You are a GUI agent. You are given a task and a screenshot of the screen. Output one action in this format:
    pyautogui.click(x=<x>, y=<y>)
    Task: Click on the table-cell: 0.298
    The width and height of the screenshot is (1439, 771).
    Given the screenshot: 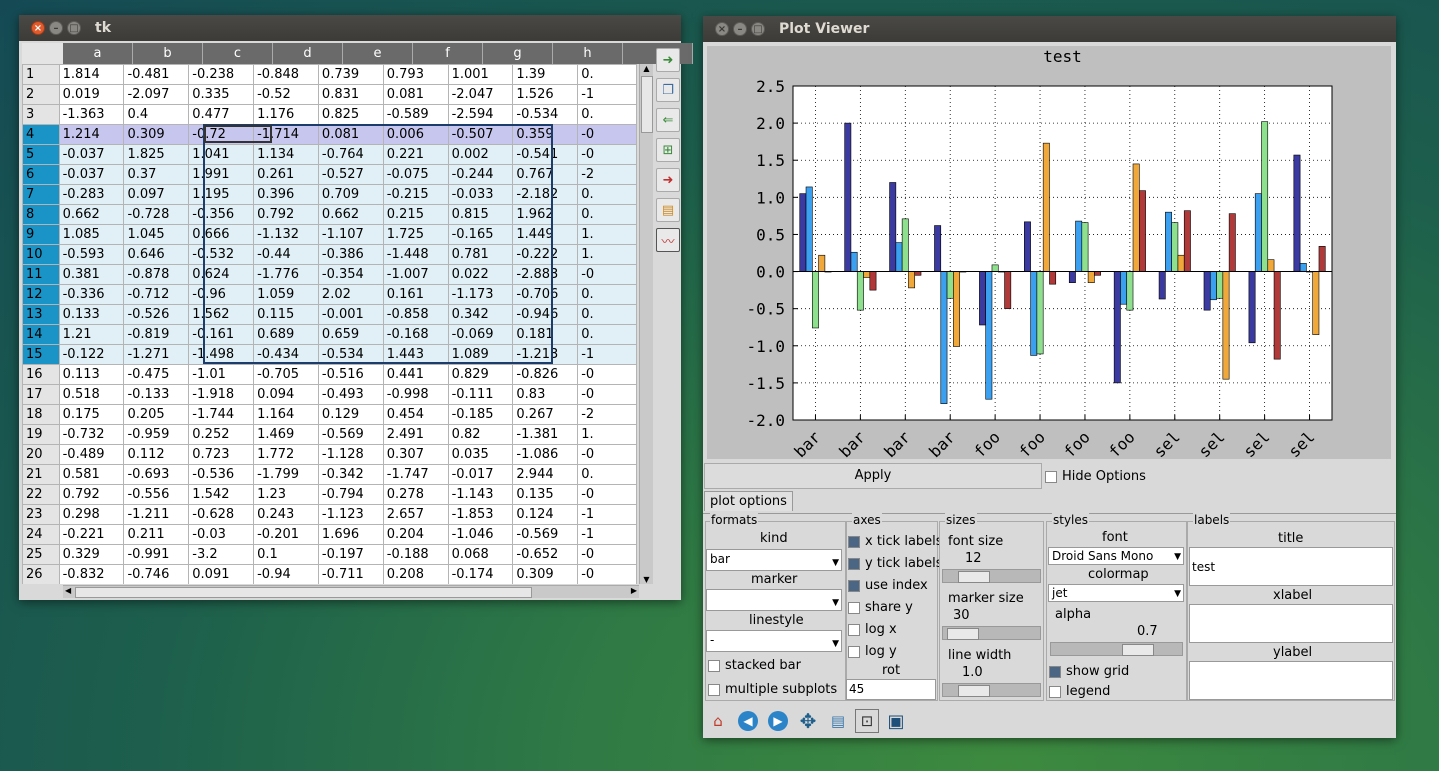 What is the action you would take?
    pyautogui.click(x=91, y=514)
    